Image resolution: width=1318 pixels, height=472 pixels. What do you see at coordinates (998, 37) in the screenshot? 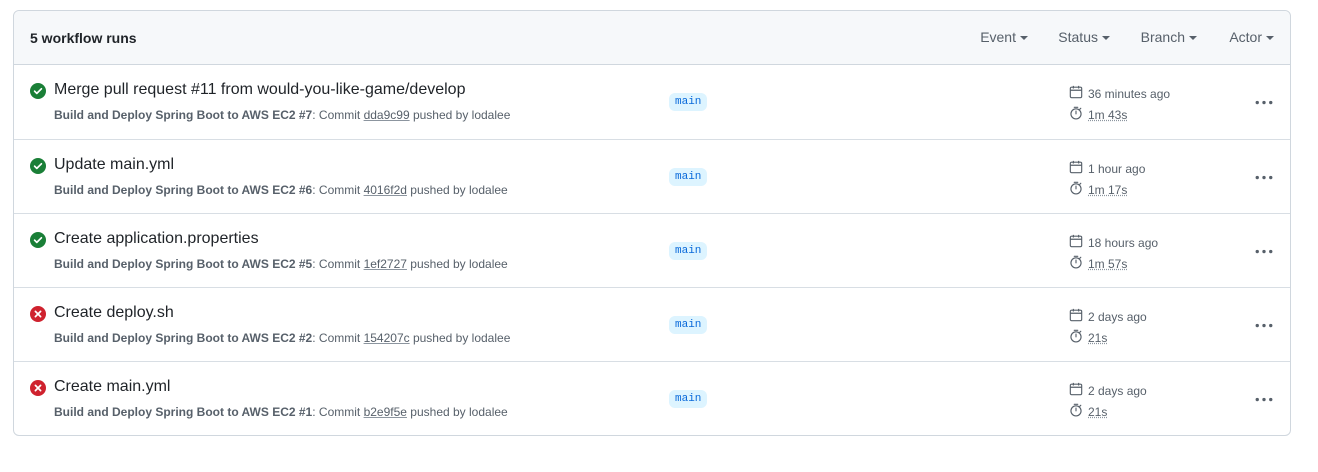
I see `filter-event-label: Event` at bounding box center [998, 37].